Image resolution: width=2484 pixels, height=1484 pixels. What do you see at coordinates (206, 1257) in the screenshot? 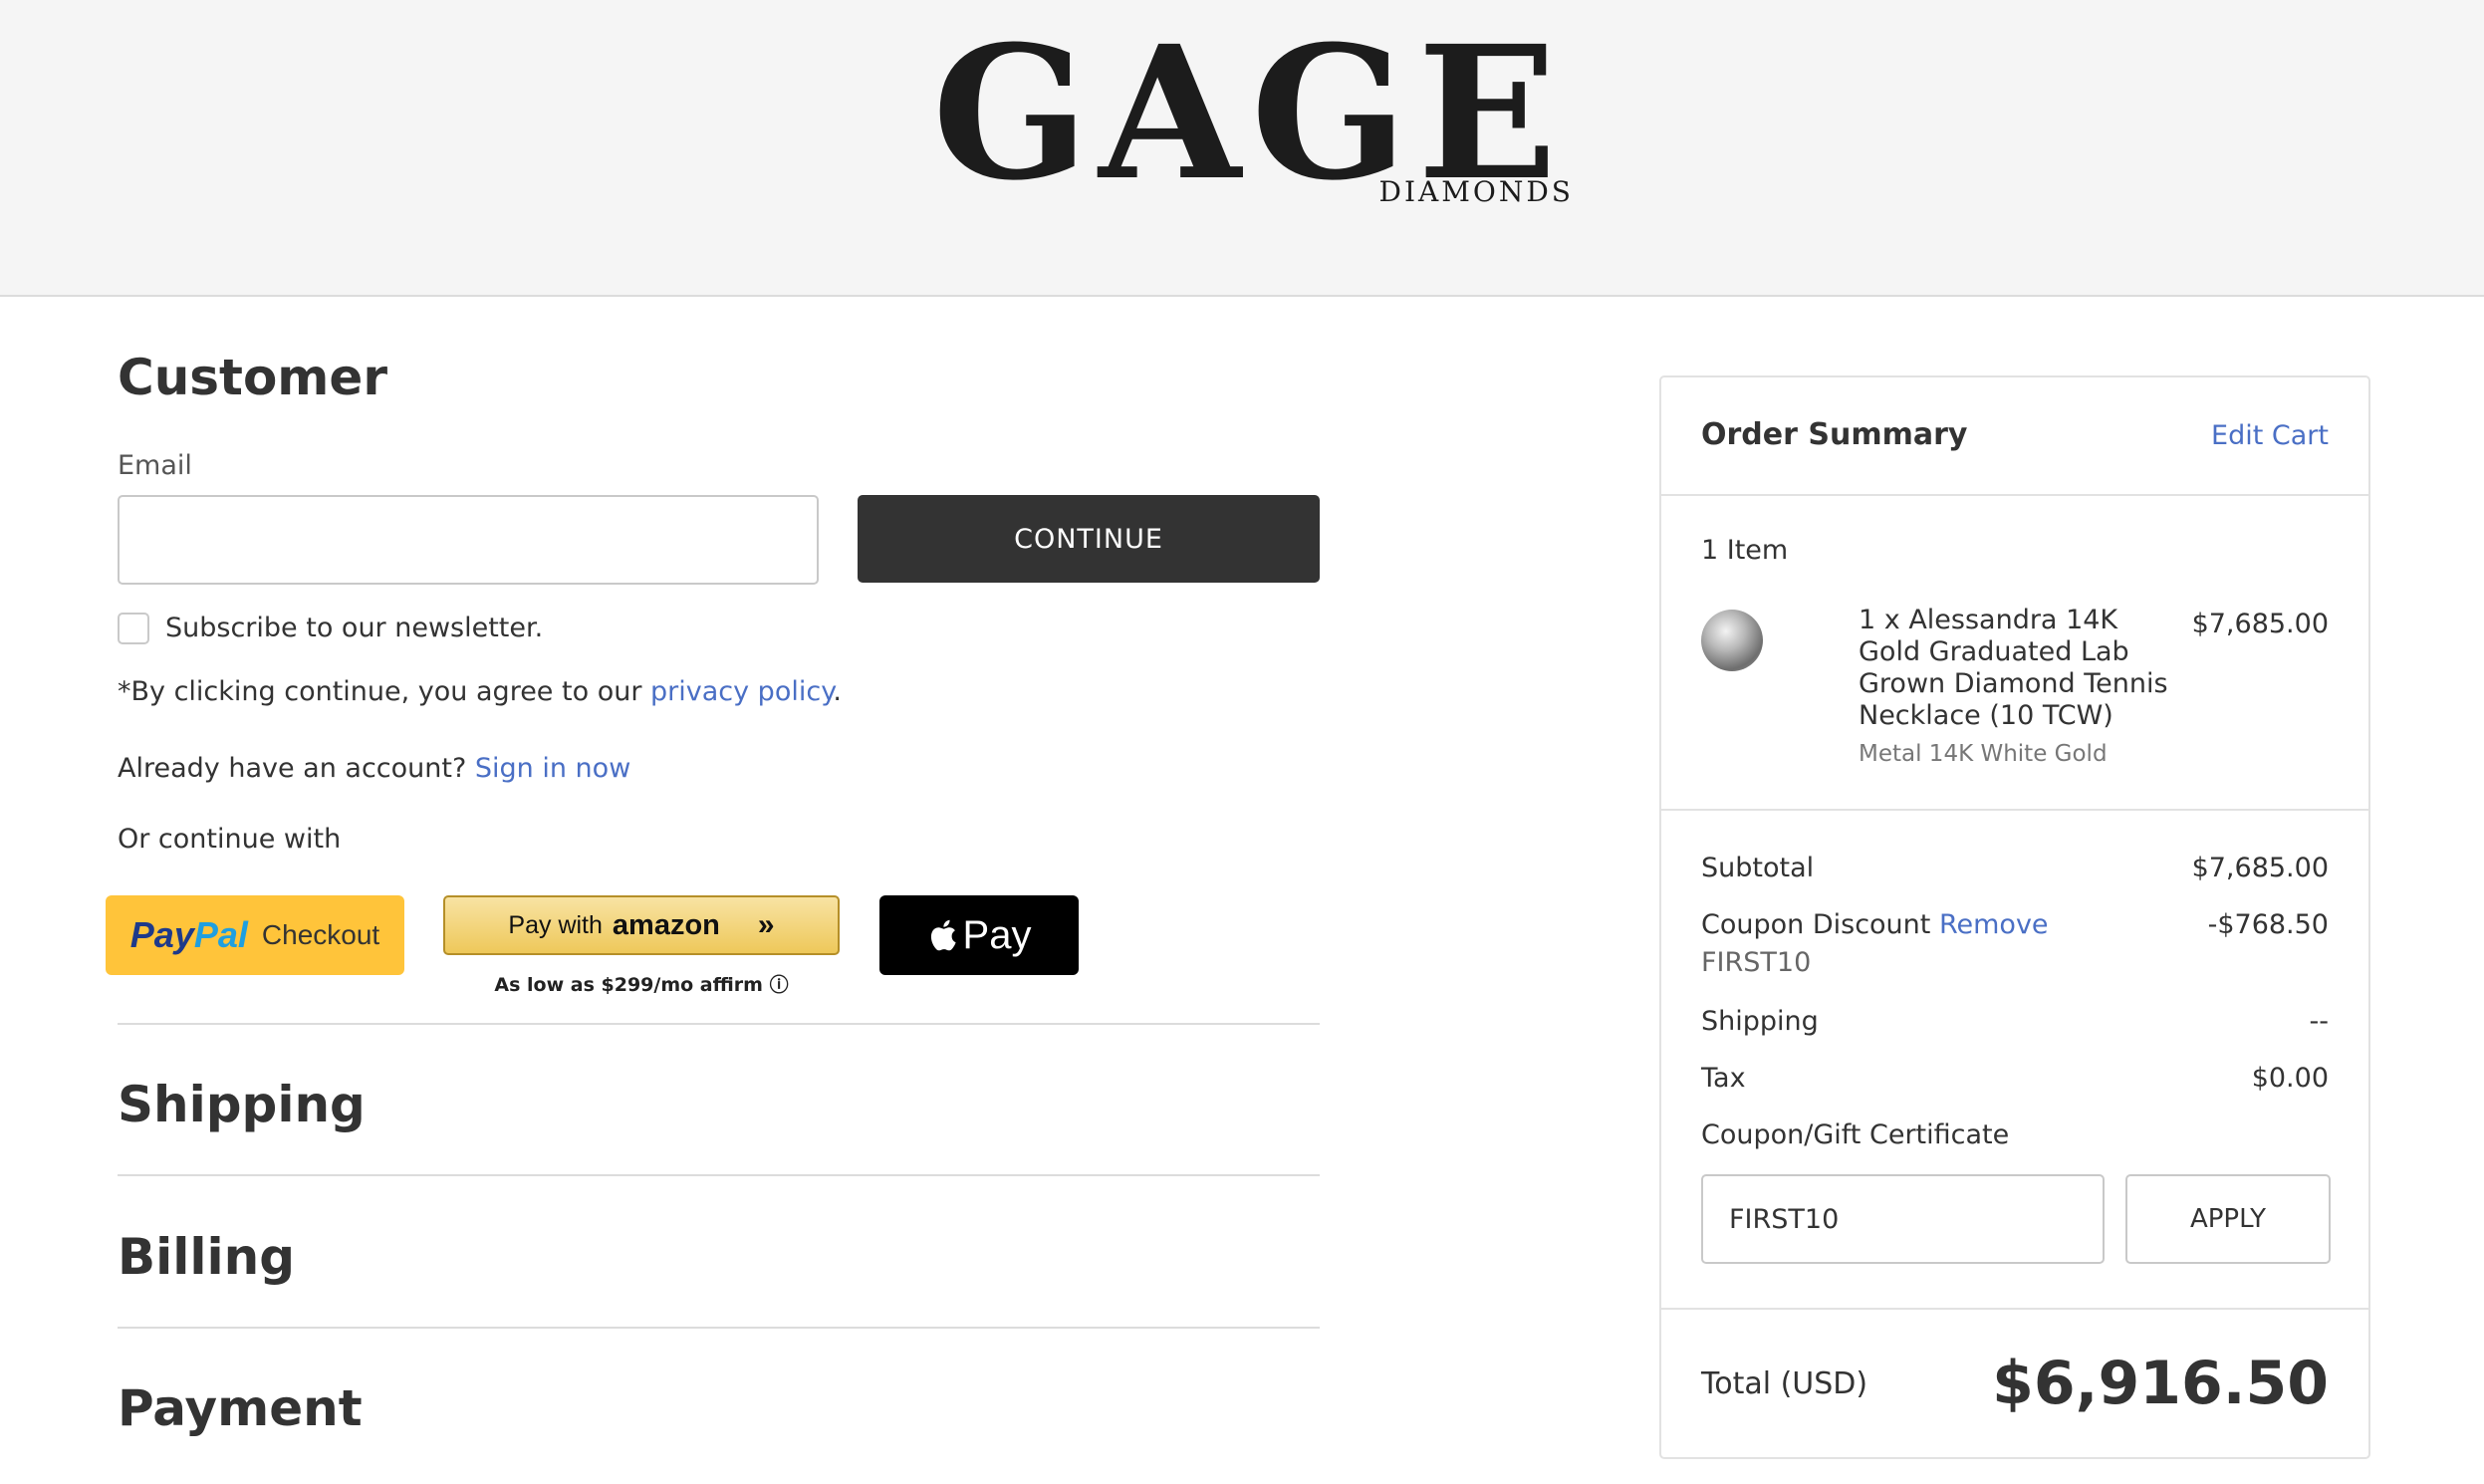
I see `billing-heading: Billing` at bounding box center [206, 1257].